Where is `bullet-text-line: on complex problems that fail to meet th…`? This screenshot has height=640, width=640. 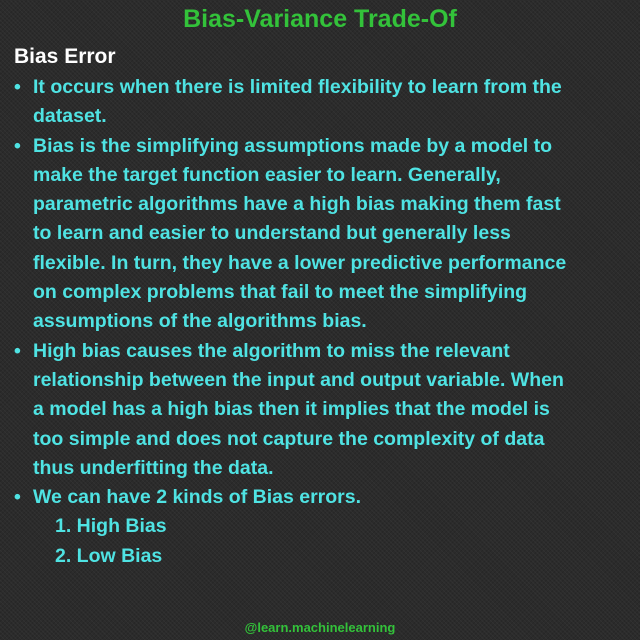
bullet-text-line: on complex problems that fail to meet th… is located at coordinates (280, 292).